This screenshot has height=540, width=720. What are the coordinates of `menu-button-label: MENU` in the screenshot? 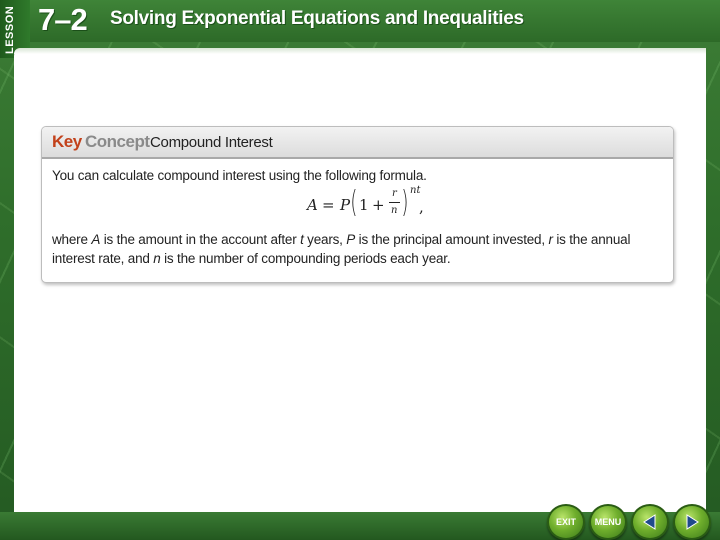 It's located at (608, 522).